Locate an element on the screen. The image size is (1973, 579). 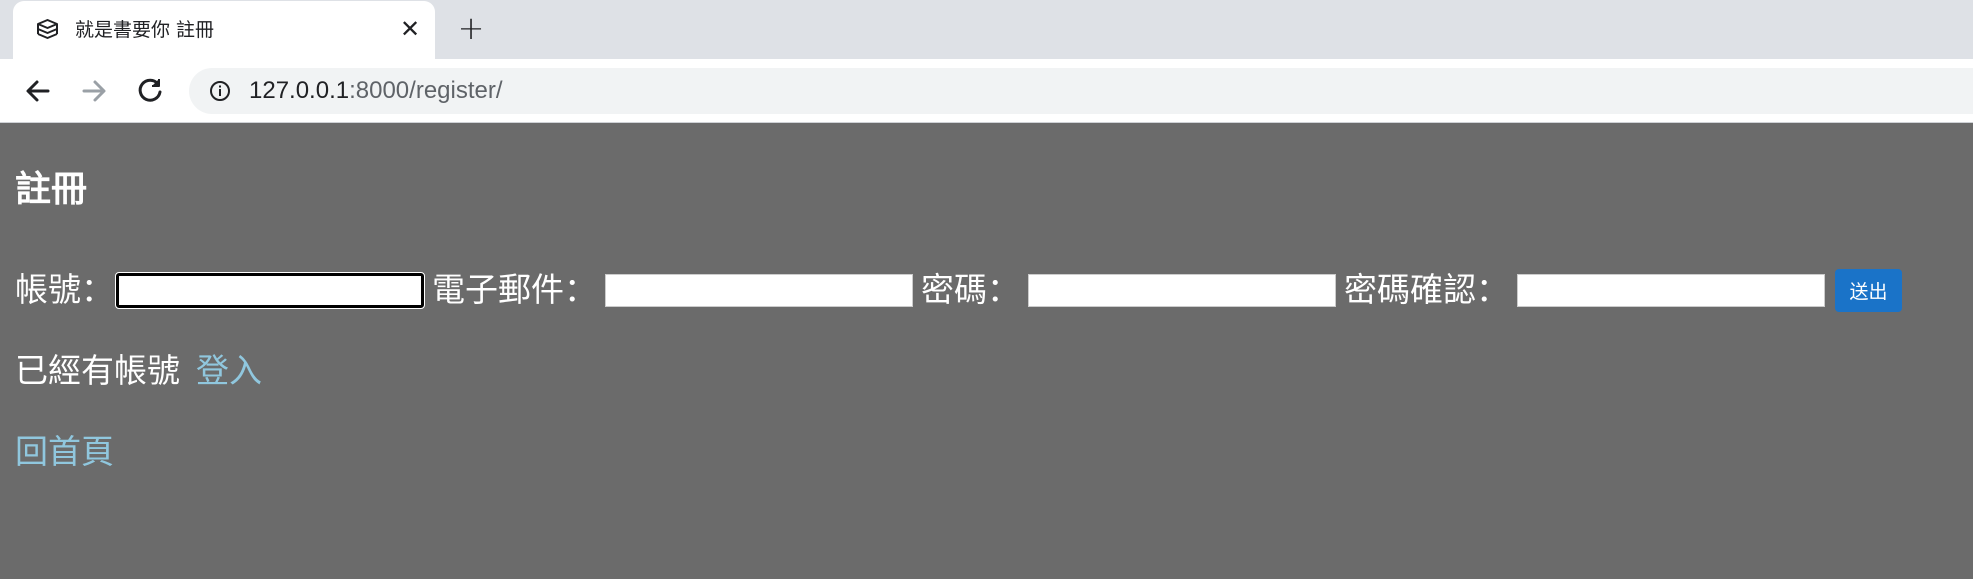
register-form: 帳號： 電子郵件： 密碼： 密碼確認： 送出 is located at coordinates (958, 290).